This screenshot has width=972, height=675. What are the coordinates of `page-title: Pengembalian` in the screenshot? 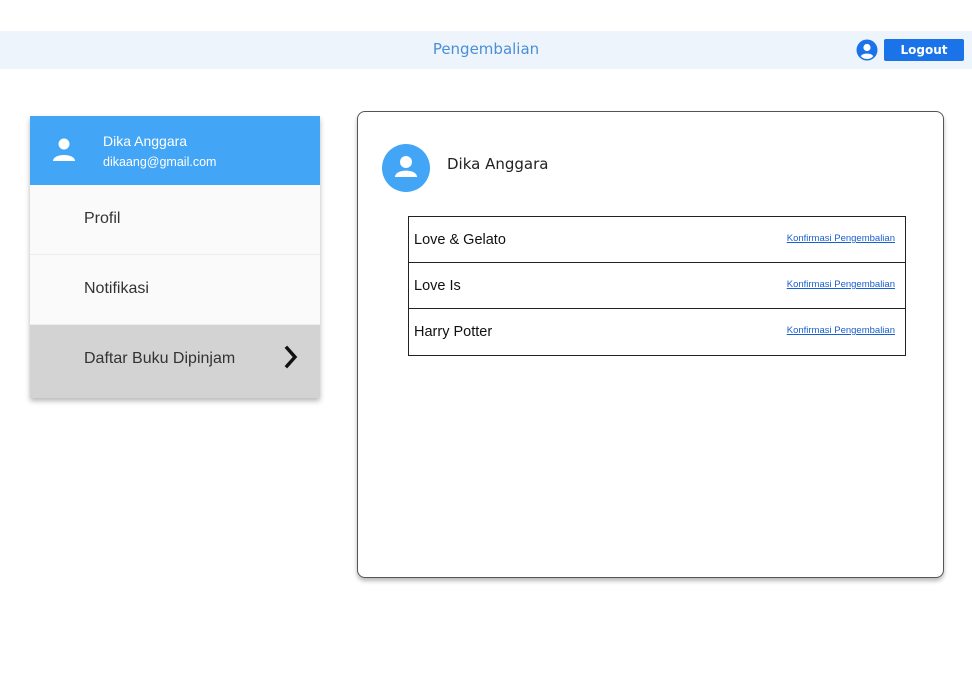 It's located at (486, 49).